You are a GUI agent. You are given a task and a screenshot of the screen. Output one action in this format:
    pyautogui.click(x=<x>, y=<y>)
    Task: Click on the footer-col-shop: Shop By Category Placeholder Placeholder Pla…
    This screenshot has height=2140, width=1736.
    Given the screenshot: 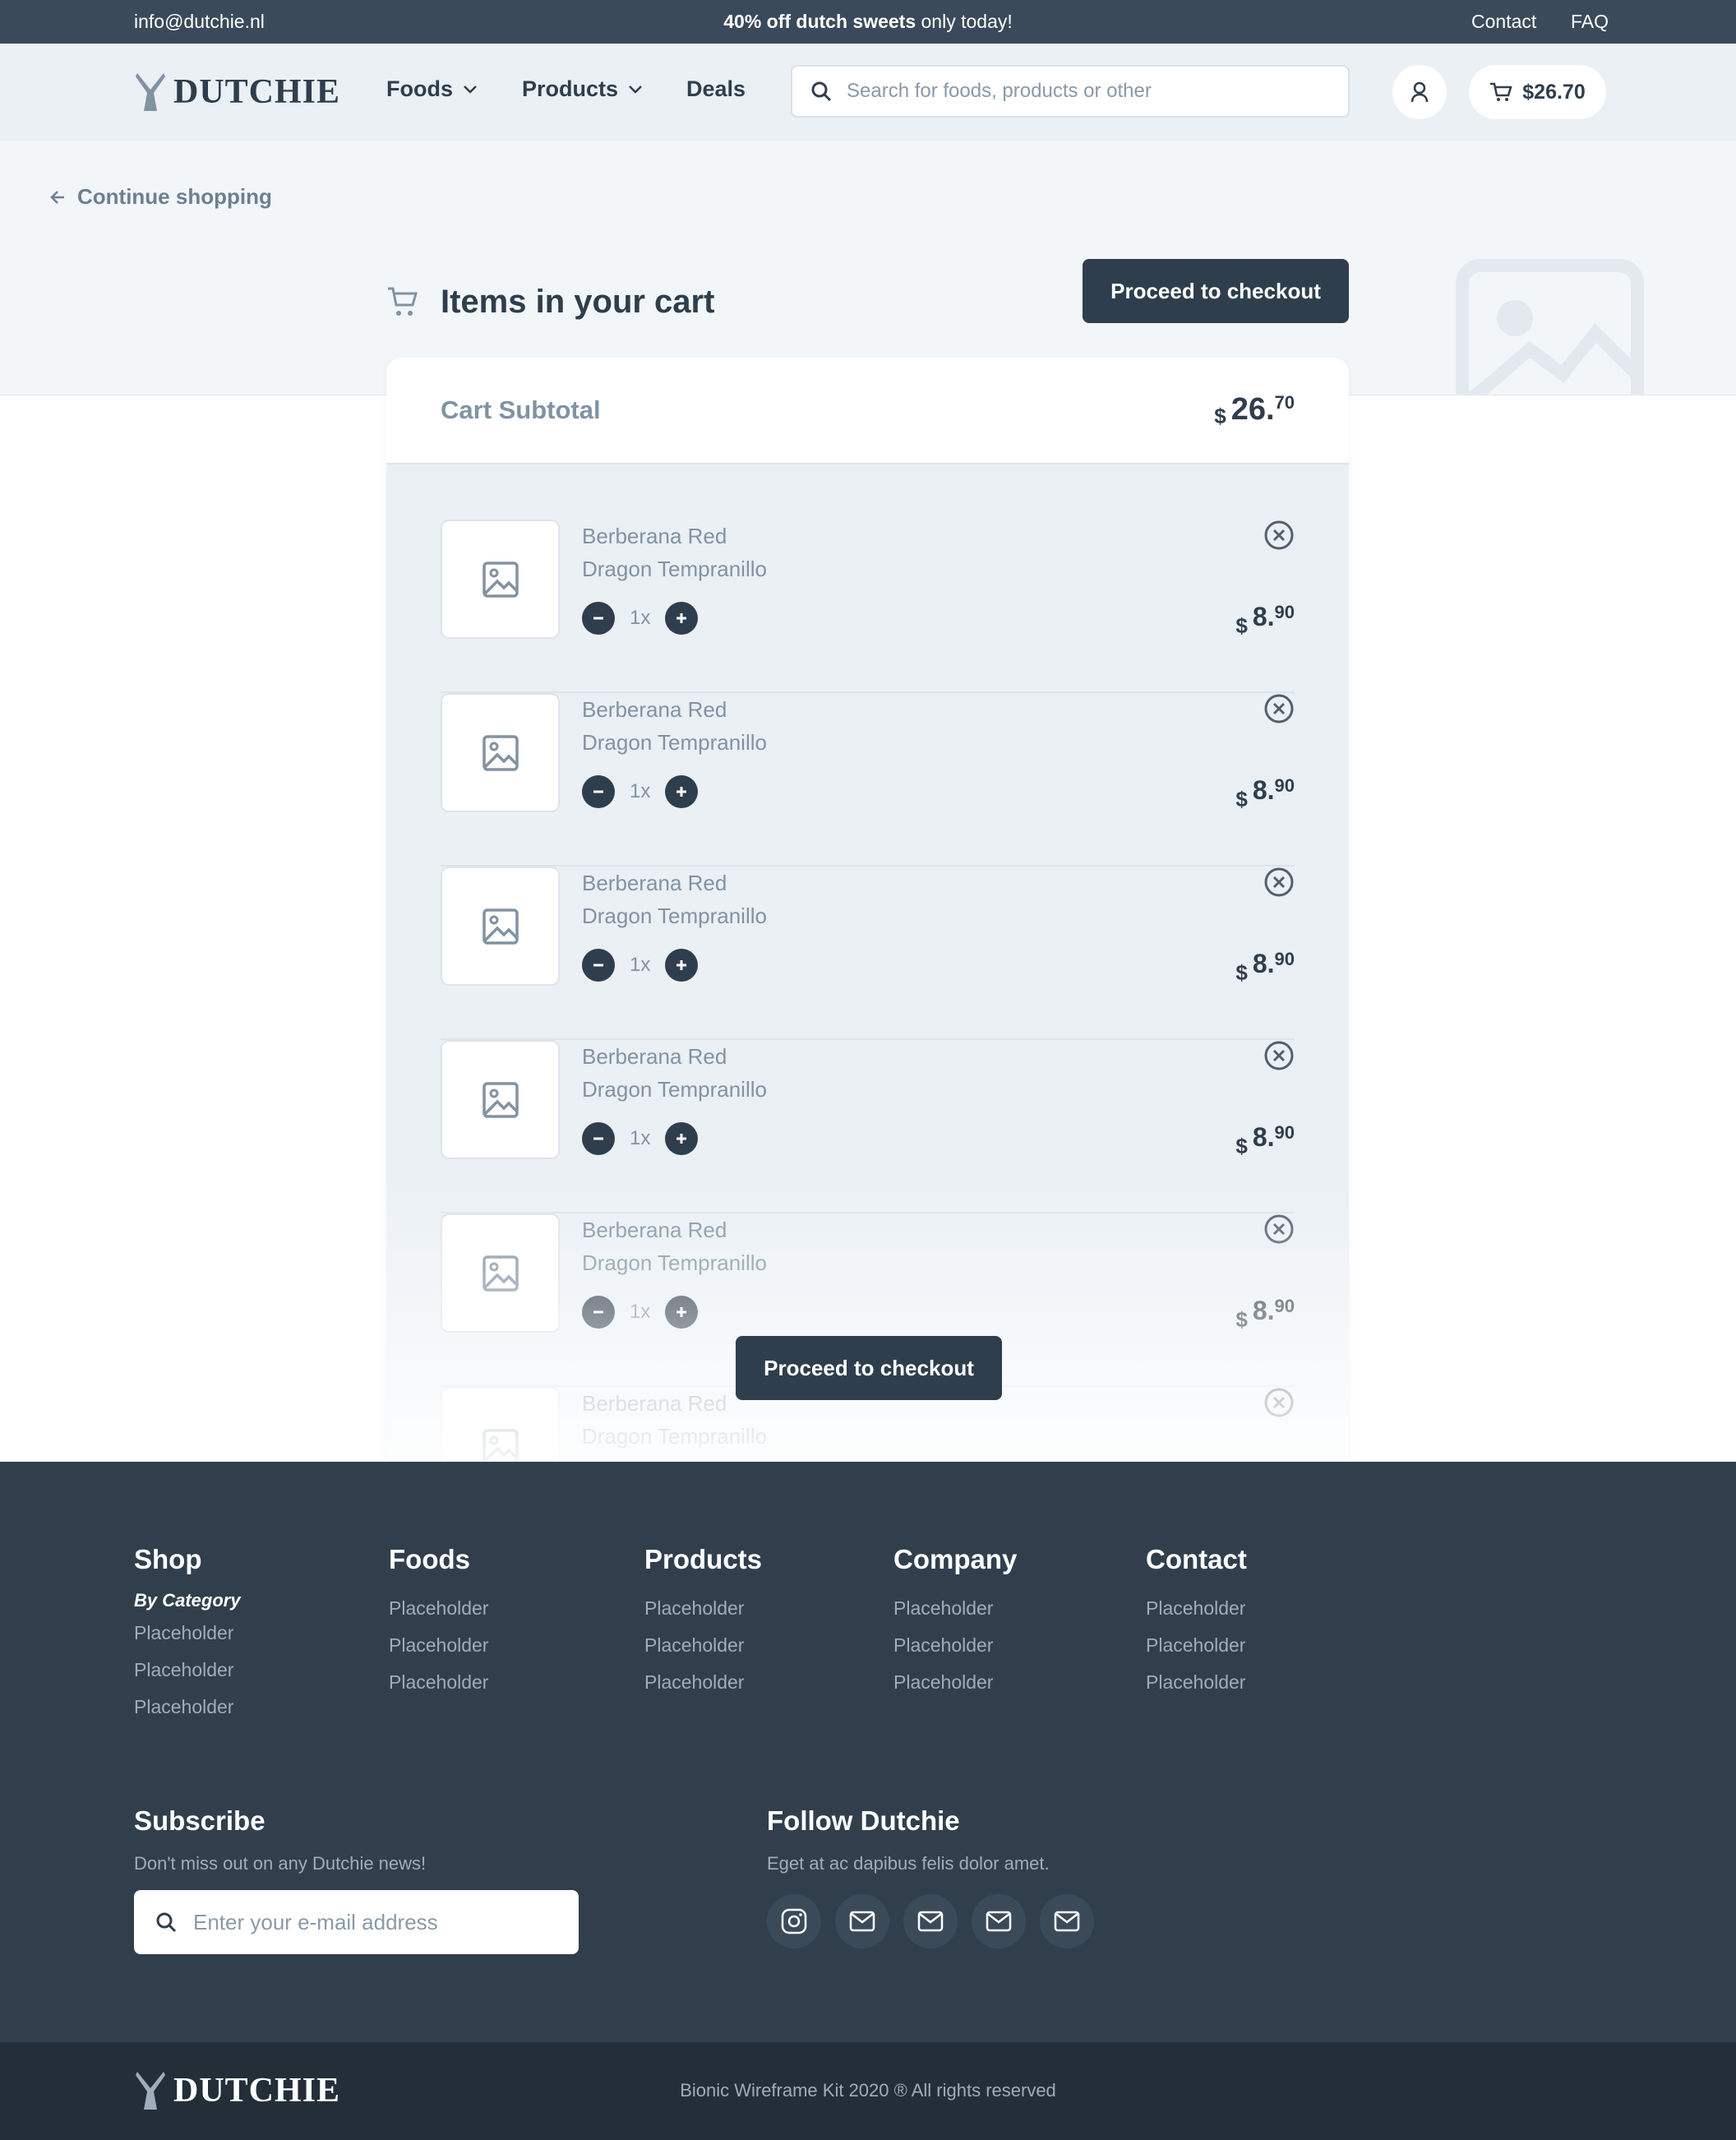 What is the action you would take?
    pyautogui.click(x=188, y=1635)
    